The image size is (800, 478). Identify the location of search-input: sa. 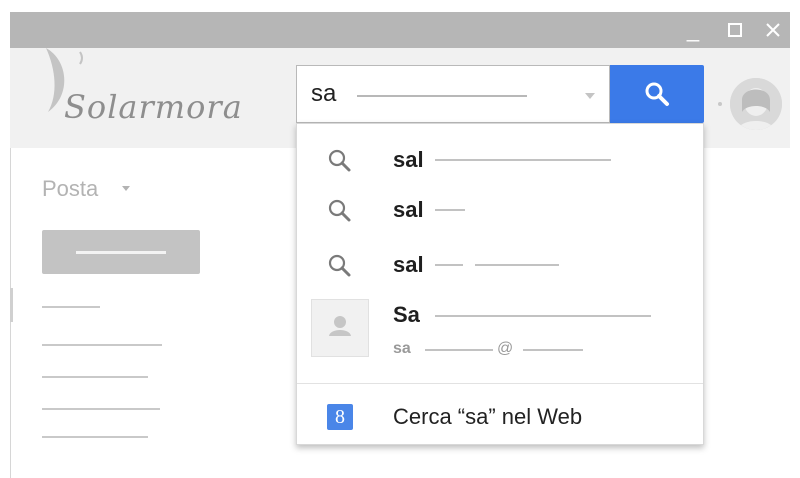
(453, 94).